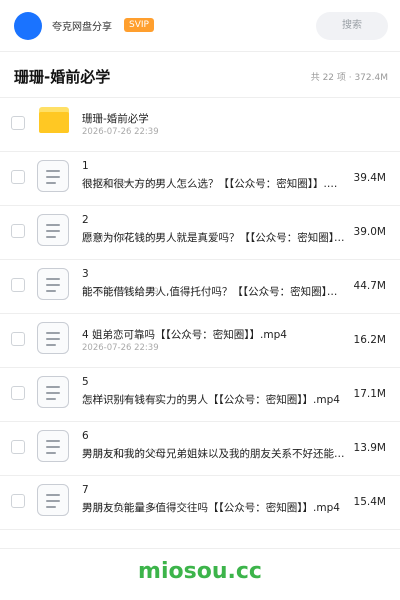 The image size is (400, 600). I want to click on item-number: 1, so click(85, 166).